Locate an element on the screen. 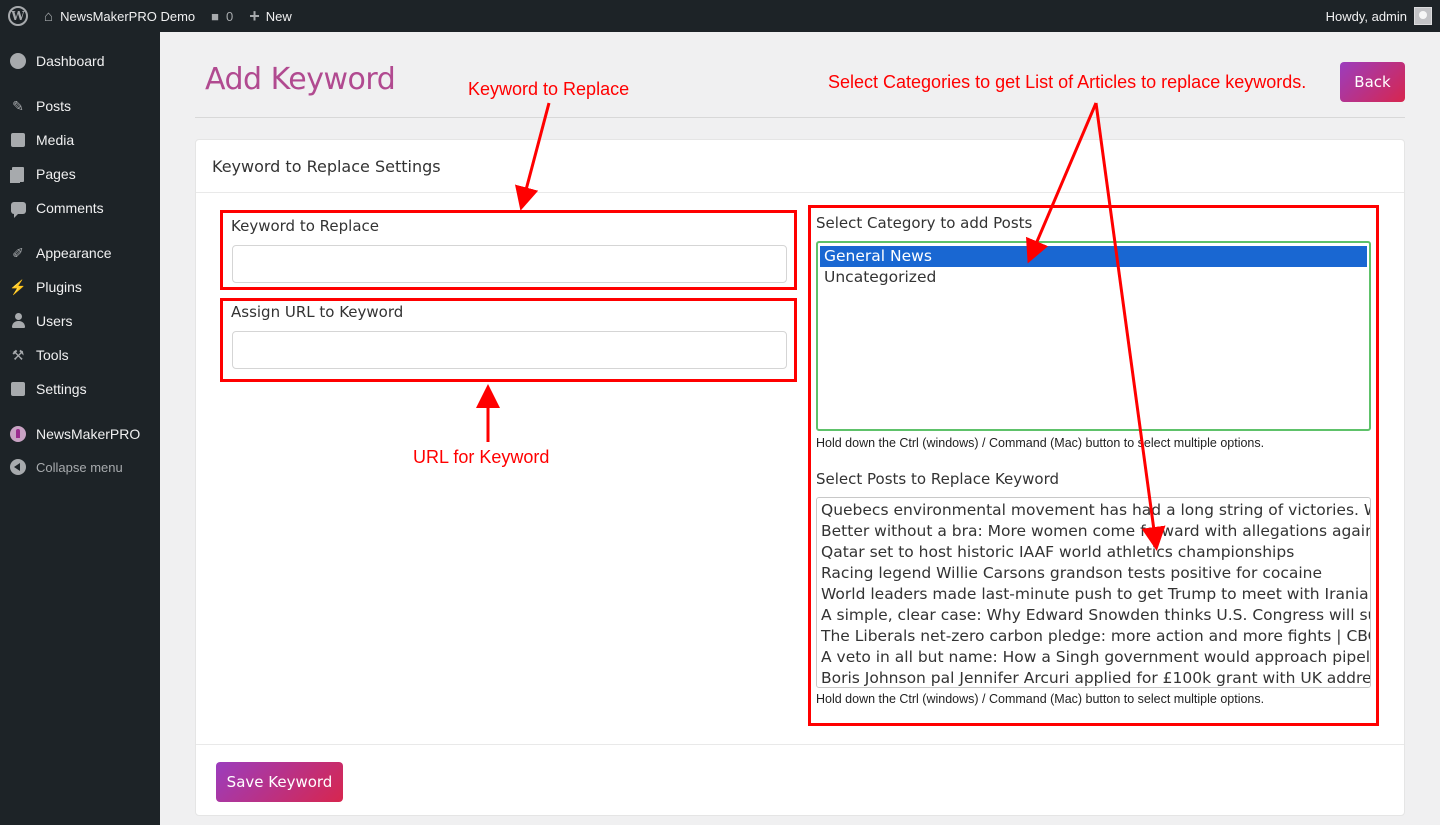 The height and width of the screenshot is (825, 1440). new-content-link: + New is located at coordinates (270, 16).